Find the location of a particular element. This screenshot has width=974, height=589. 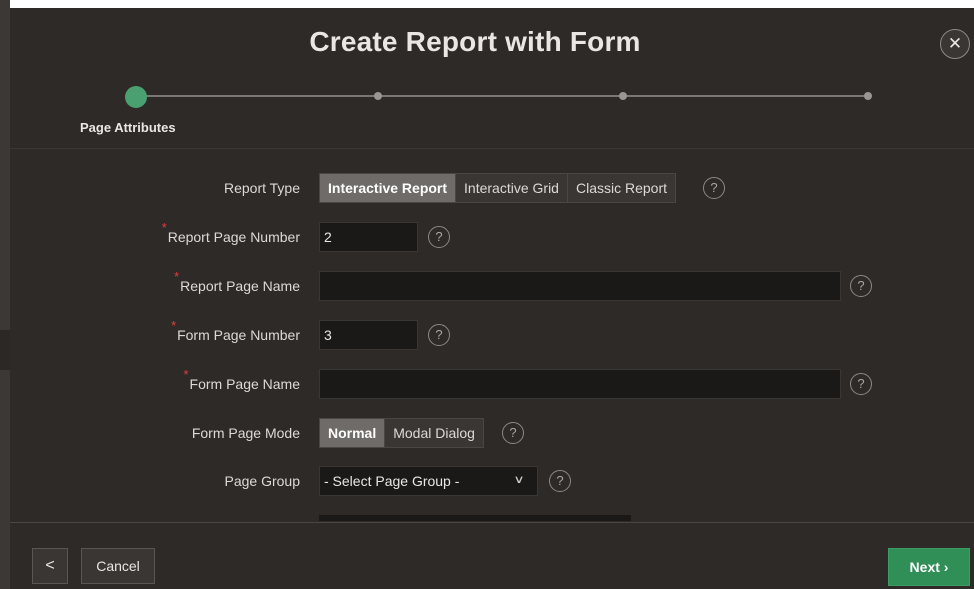

report-page-number-input: 2 is located at coordinates (368, 237).